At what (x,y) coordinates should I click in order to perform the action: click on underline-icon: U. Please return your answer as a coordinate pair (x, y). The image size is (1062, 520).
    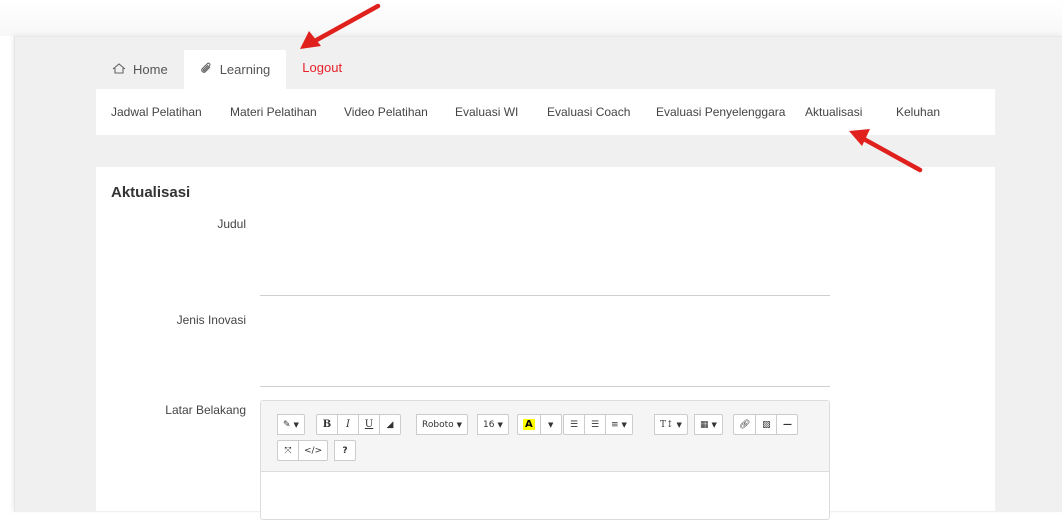
    Looking at the image, I should click on (369, 424).